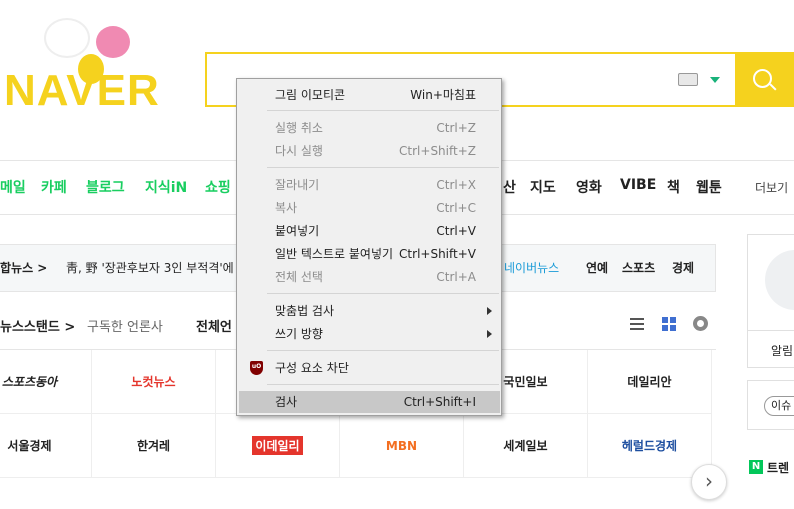 This screenshot has height=509, width=794. What do you see at coordinates (597, 267) in the screenshot?
I see `news-link-entertain: 연예` at bounding box center [597, 267].